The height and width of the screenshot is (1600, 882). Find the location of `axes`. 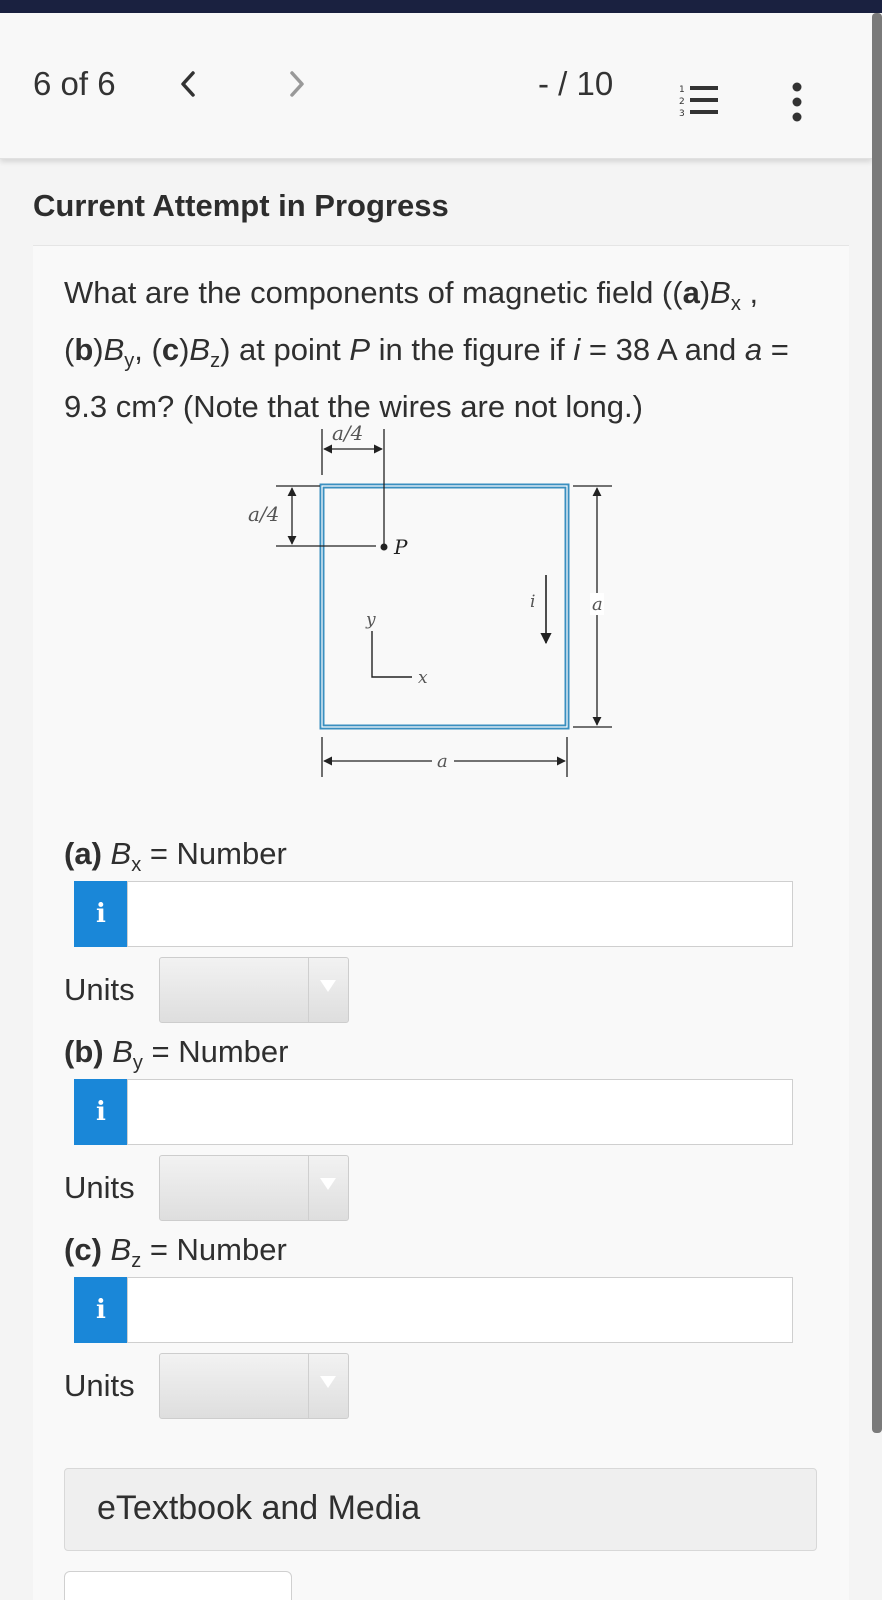

axes is located at coordinates (391, 654).